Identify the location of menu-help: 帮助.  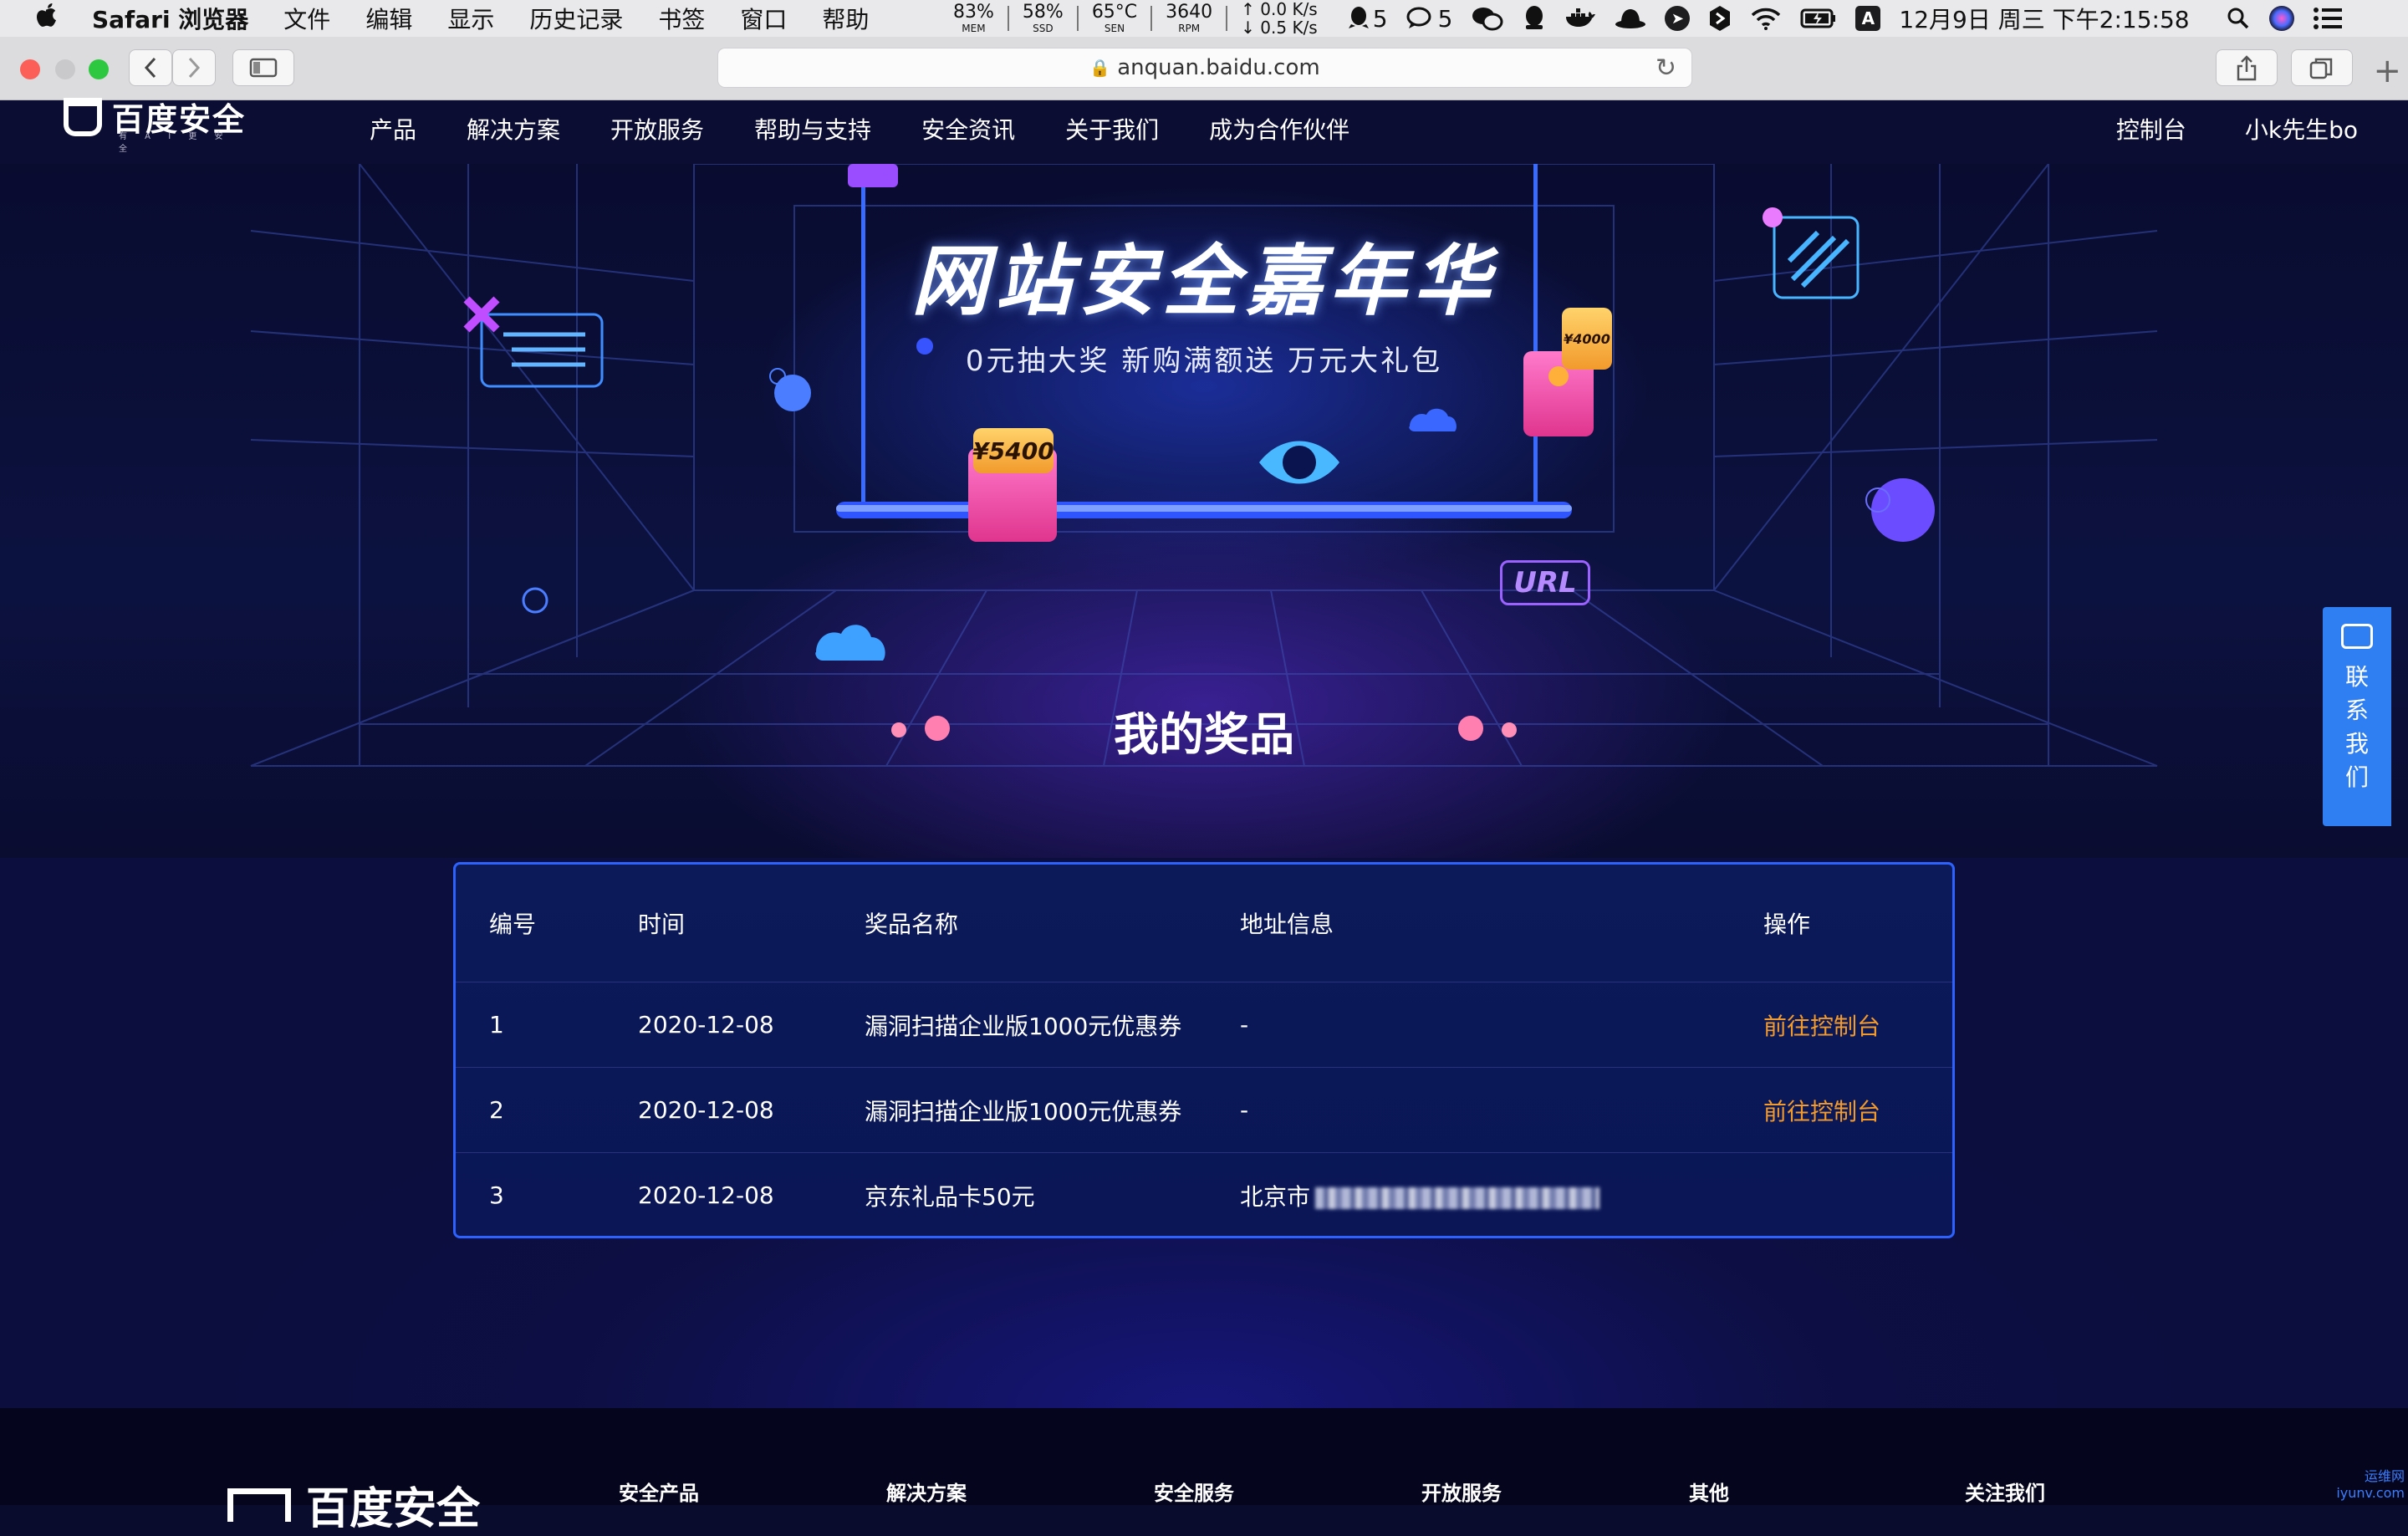
(846, 18).